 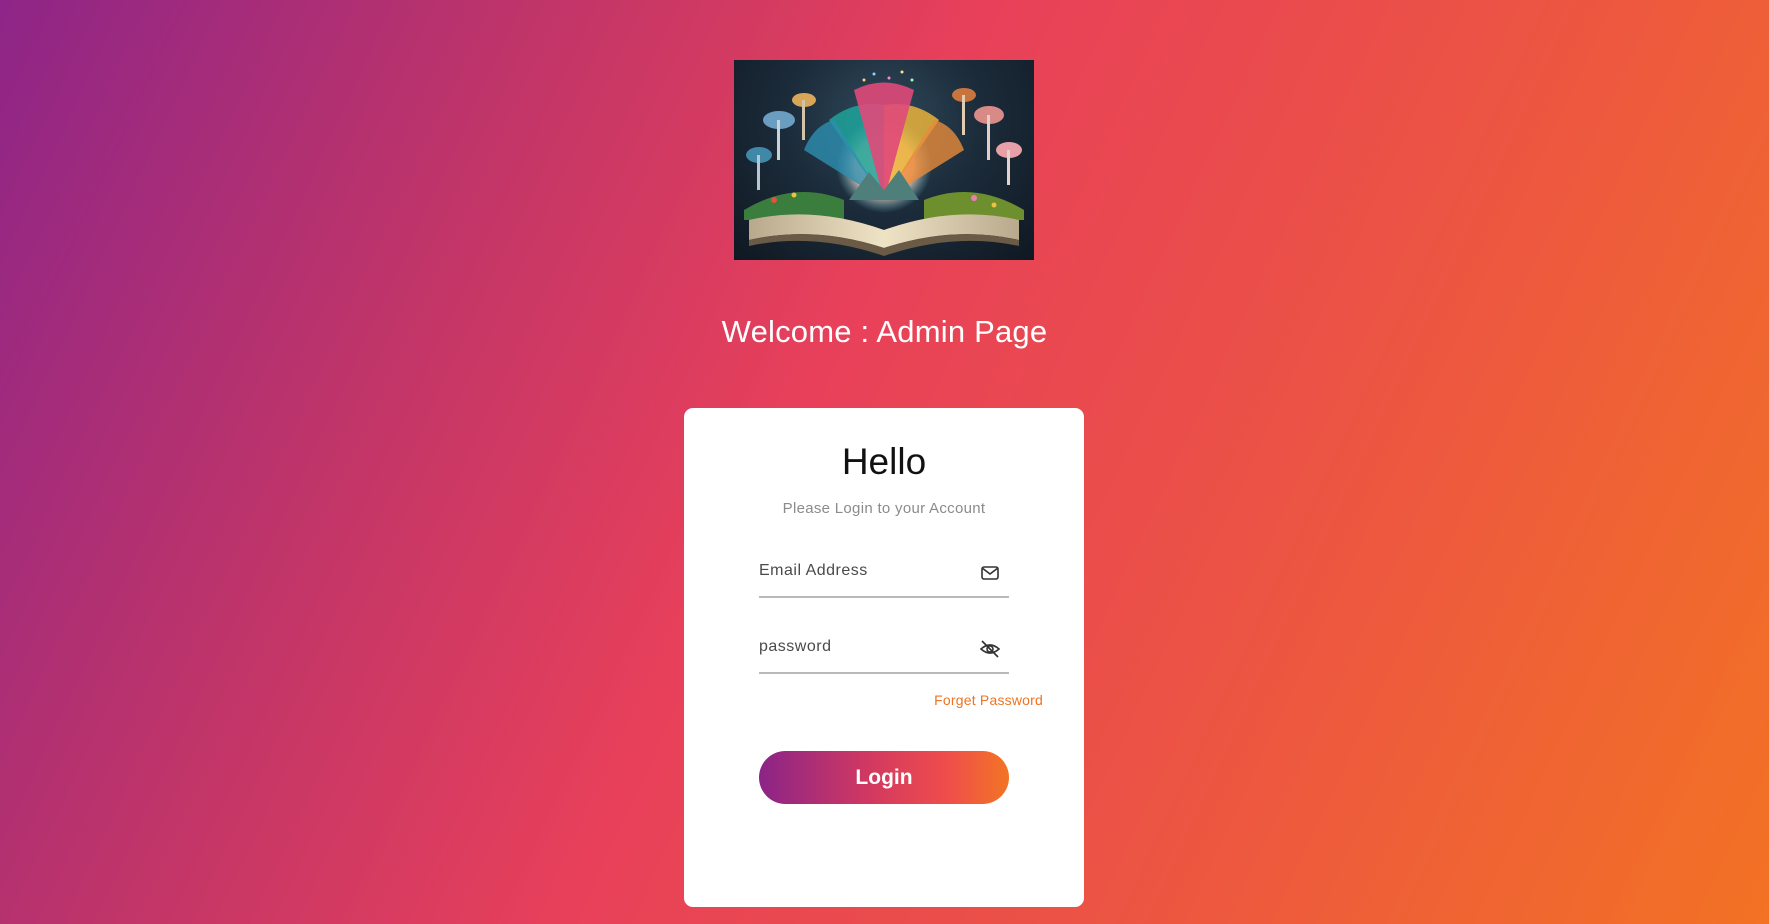 I want to click on eye-off-icon, so click(x=990, y=649).